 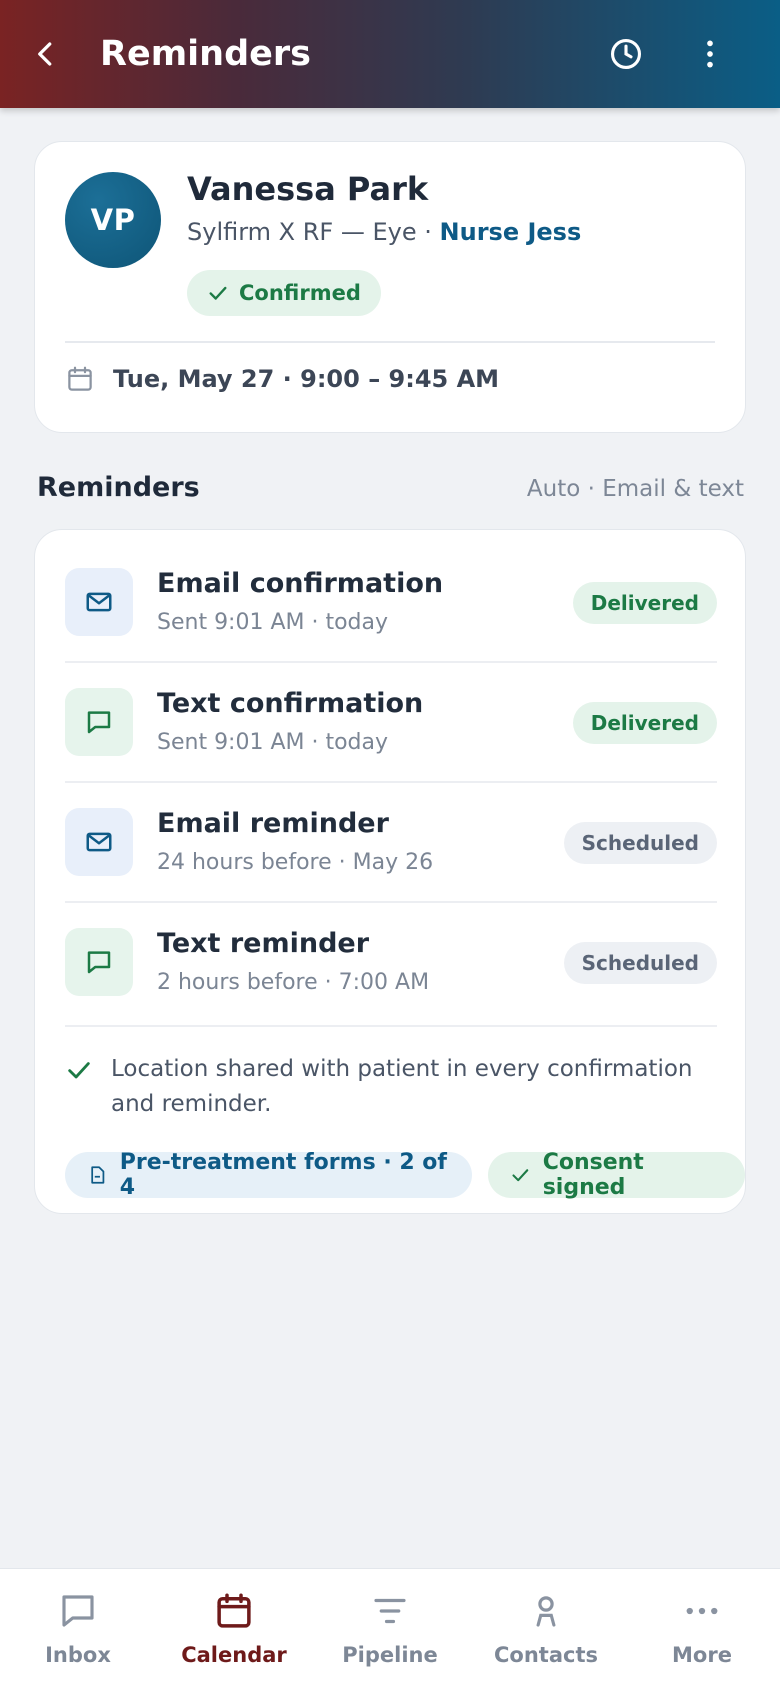 What do you see at coordinates (306, 379) in the screenshot?
I see `appointment-datetime: Tue, May 27 · 9:00 – 9:45 AM` at bounding box center [306, 379].